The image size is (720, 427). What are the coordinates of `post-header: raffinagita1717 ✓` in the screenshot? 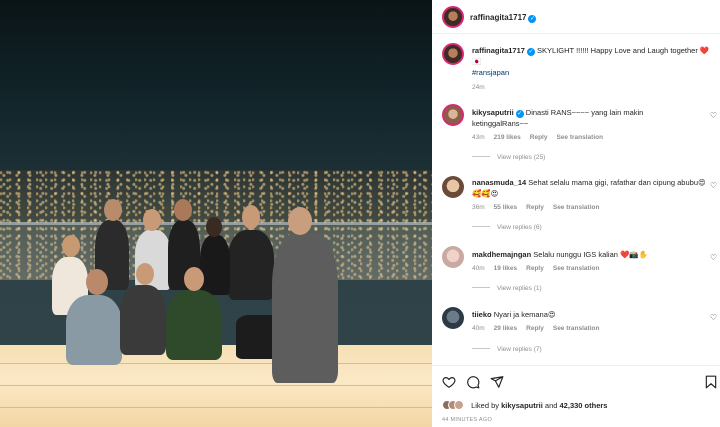 It's located at (576, 17).